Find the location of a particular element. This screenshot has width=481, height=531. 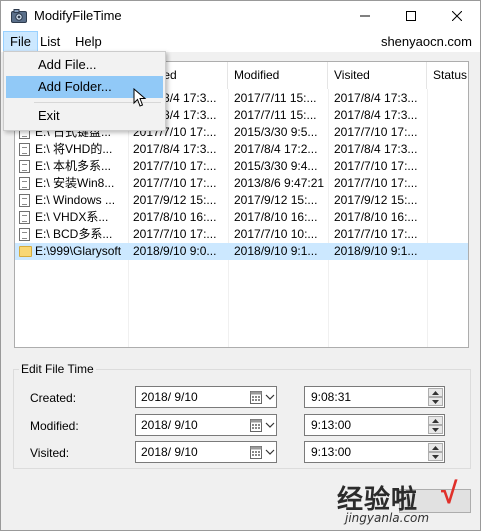

visited-time-value: 9:13:00 is located at coordinates (331, 452).